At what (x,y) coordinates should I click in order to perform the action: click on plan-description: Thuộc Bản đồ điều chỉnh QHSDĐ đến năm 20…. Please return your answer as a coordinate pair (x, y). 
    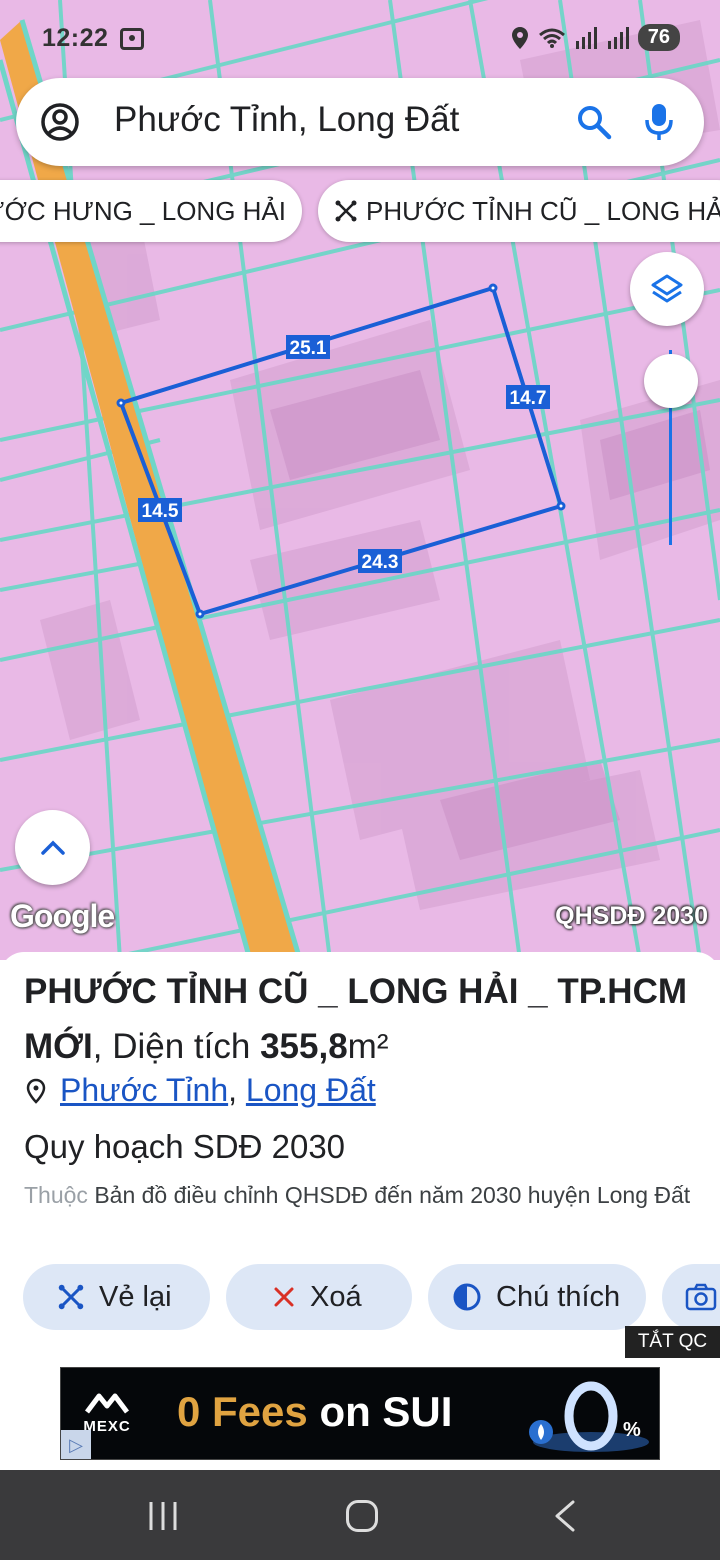
    Looking at the image, I should click on (364, 1195).